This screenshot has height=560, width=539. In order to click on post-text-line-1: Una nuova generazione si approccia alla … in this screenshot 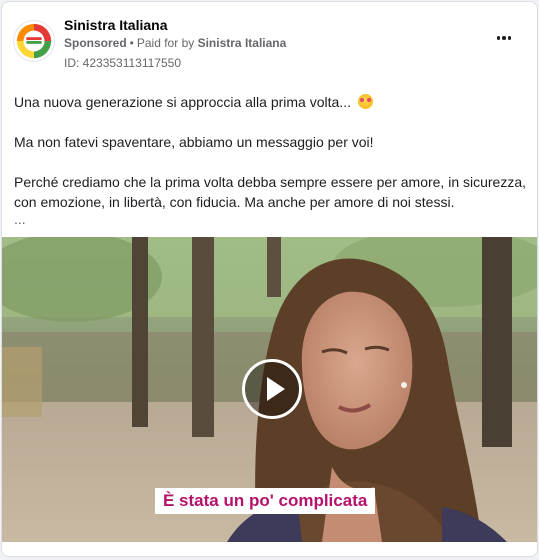, I will do `click(271, 102)`.